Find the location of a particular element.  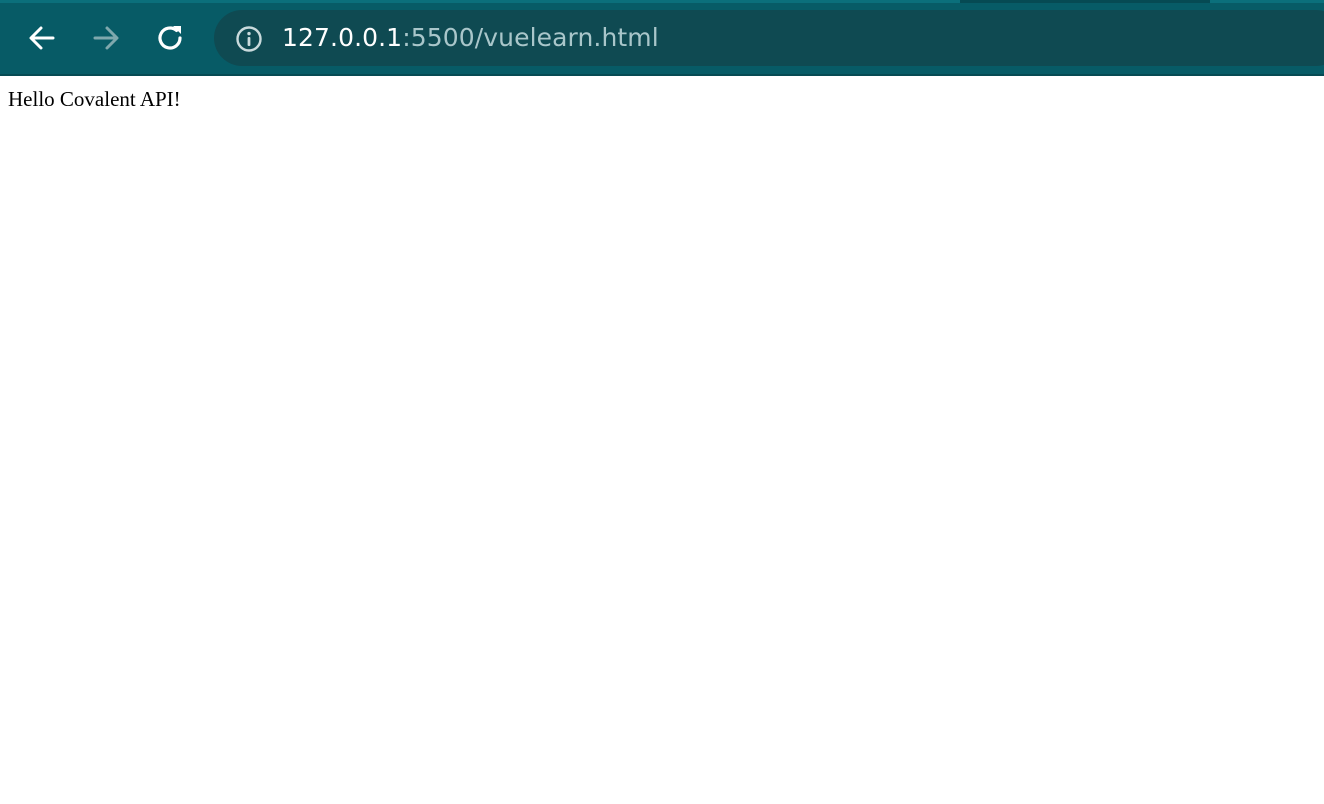

back-arrow-icon is located at coordinates (42, 38).